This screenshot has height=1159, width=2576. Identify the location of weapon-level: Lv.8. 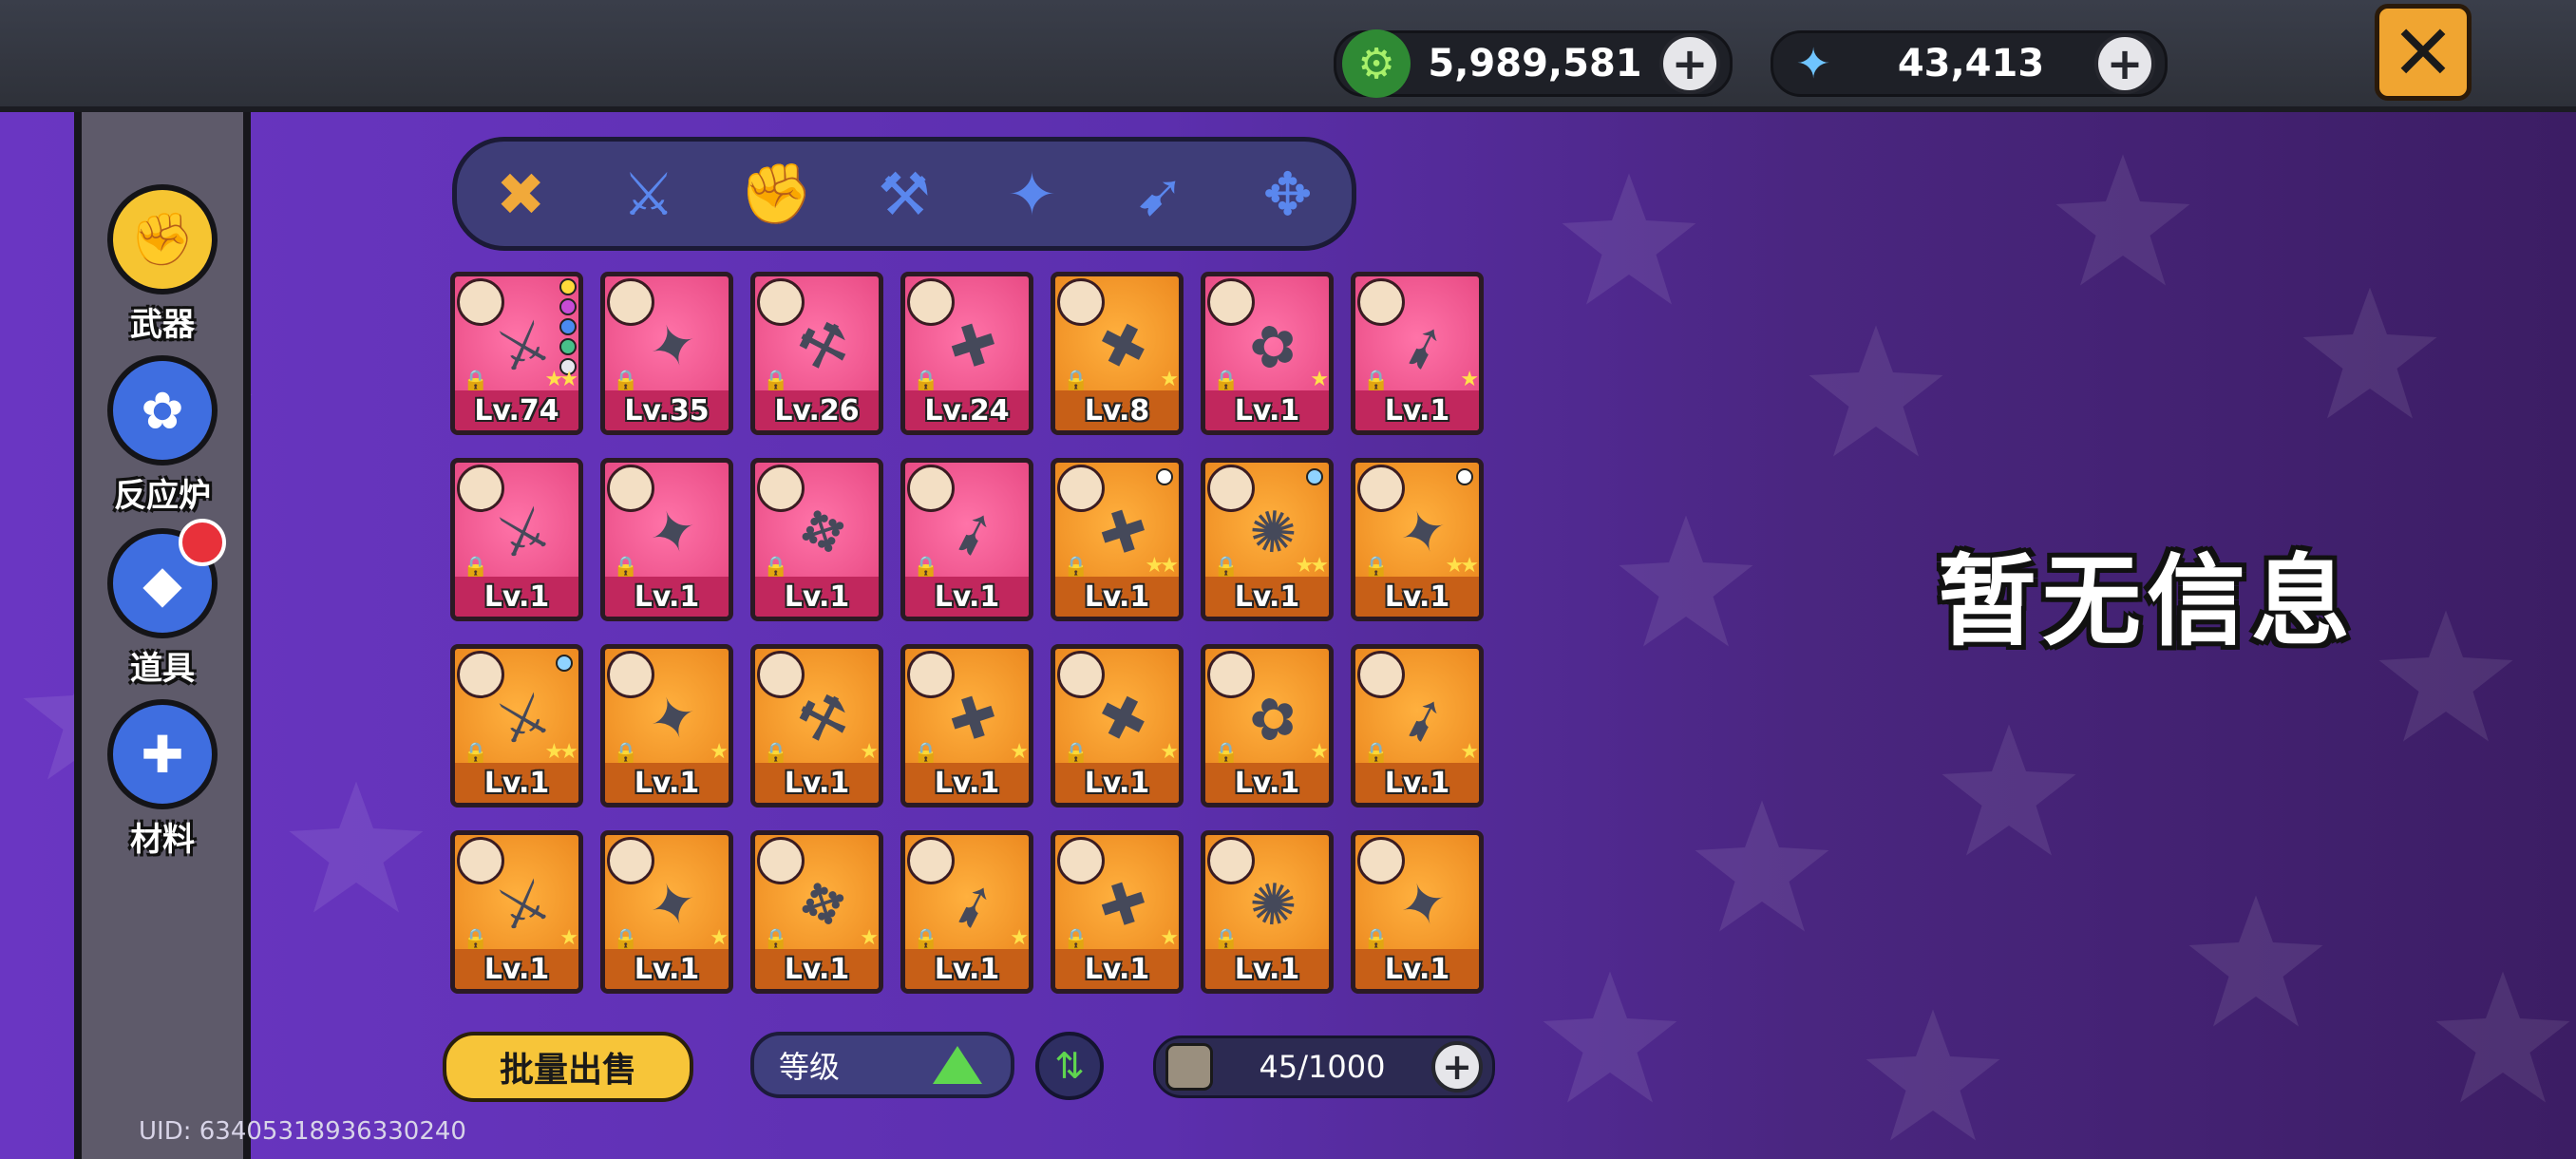
(1117, 410).